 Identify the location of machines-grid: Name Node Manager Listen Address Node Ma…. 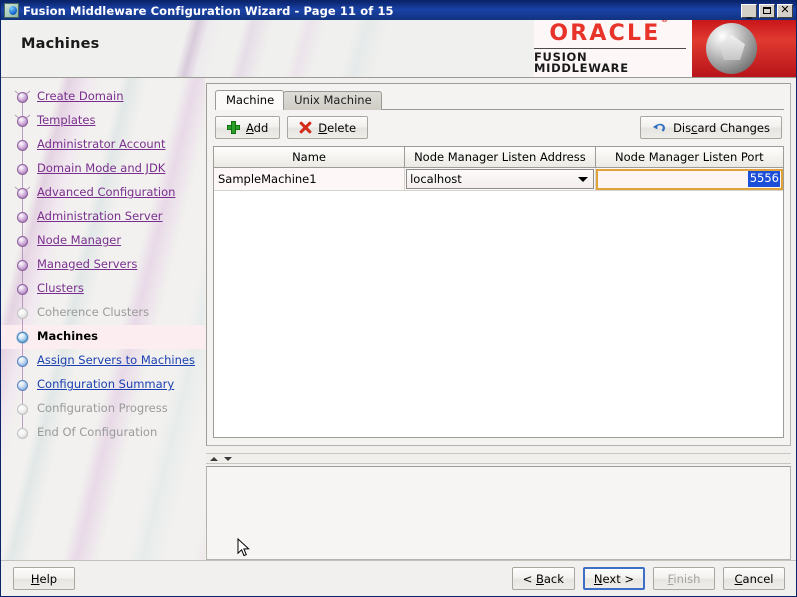
(498, 169).